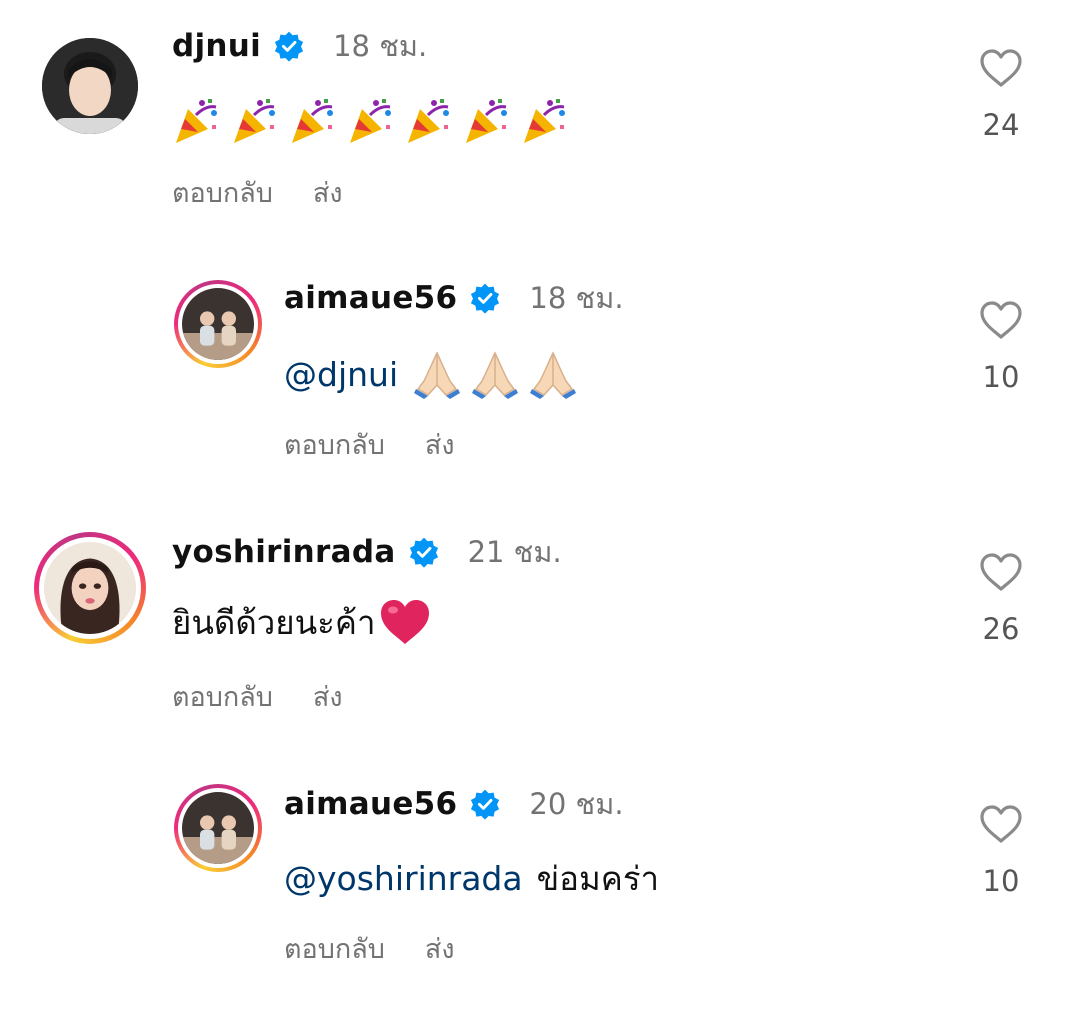 Image resolution: width=1080 pixels, height=1022 pixels. I want to click on red-heart-emoji, so click(404, 622).